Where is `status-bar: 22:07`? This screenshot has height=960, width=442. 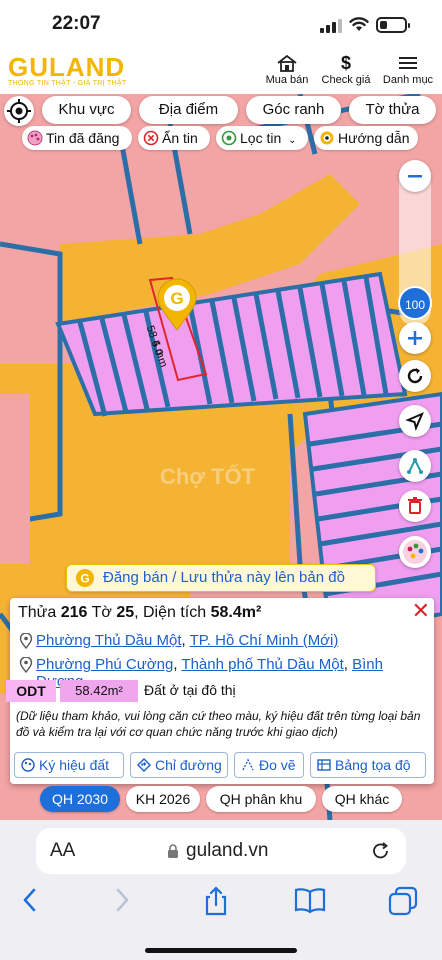
status-bar: 22:07 is located at coordinates (221, 25).